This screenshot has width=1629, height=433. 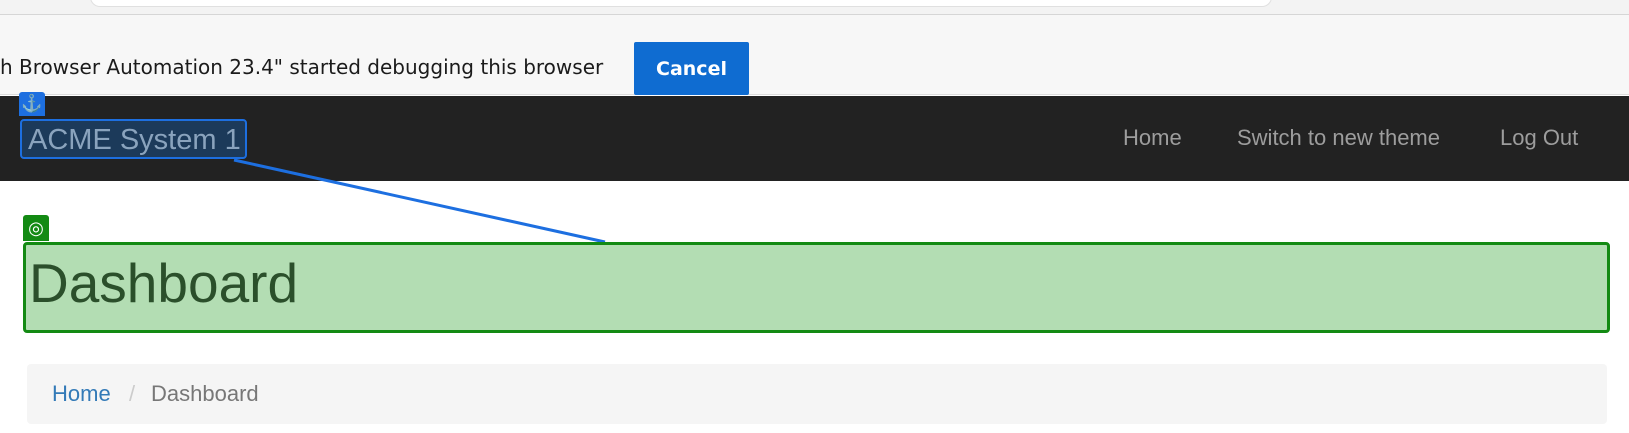 What do you see at coordinates (205, 393) in the screenshot?
I see `breadcrumb-current: Dashboard` at bounding box center [205, 393].